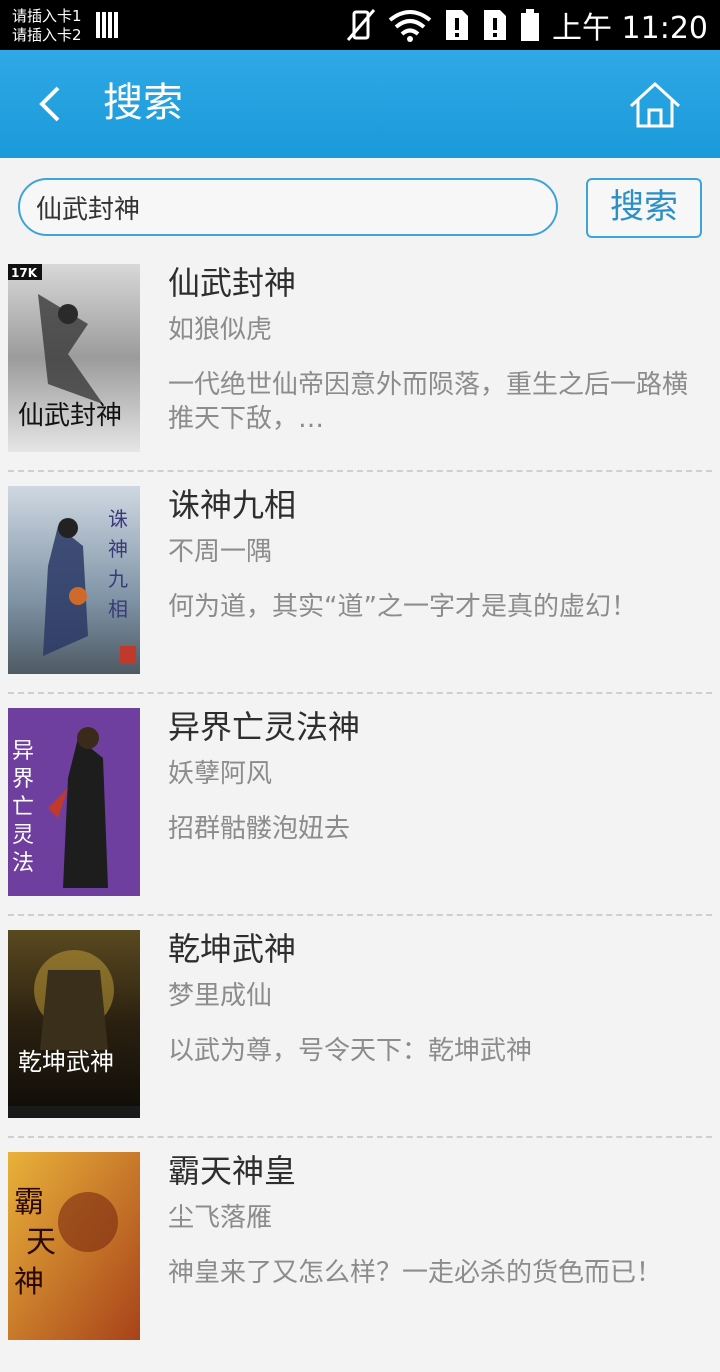 The height and width of the screenshot is (1372, 720). What do you see at coordinates (220, 996) in the screenshot?
I see `book-author: 梦里成仙` at bounding box center [220, 996].